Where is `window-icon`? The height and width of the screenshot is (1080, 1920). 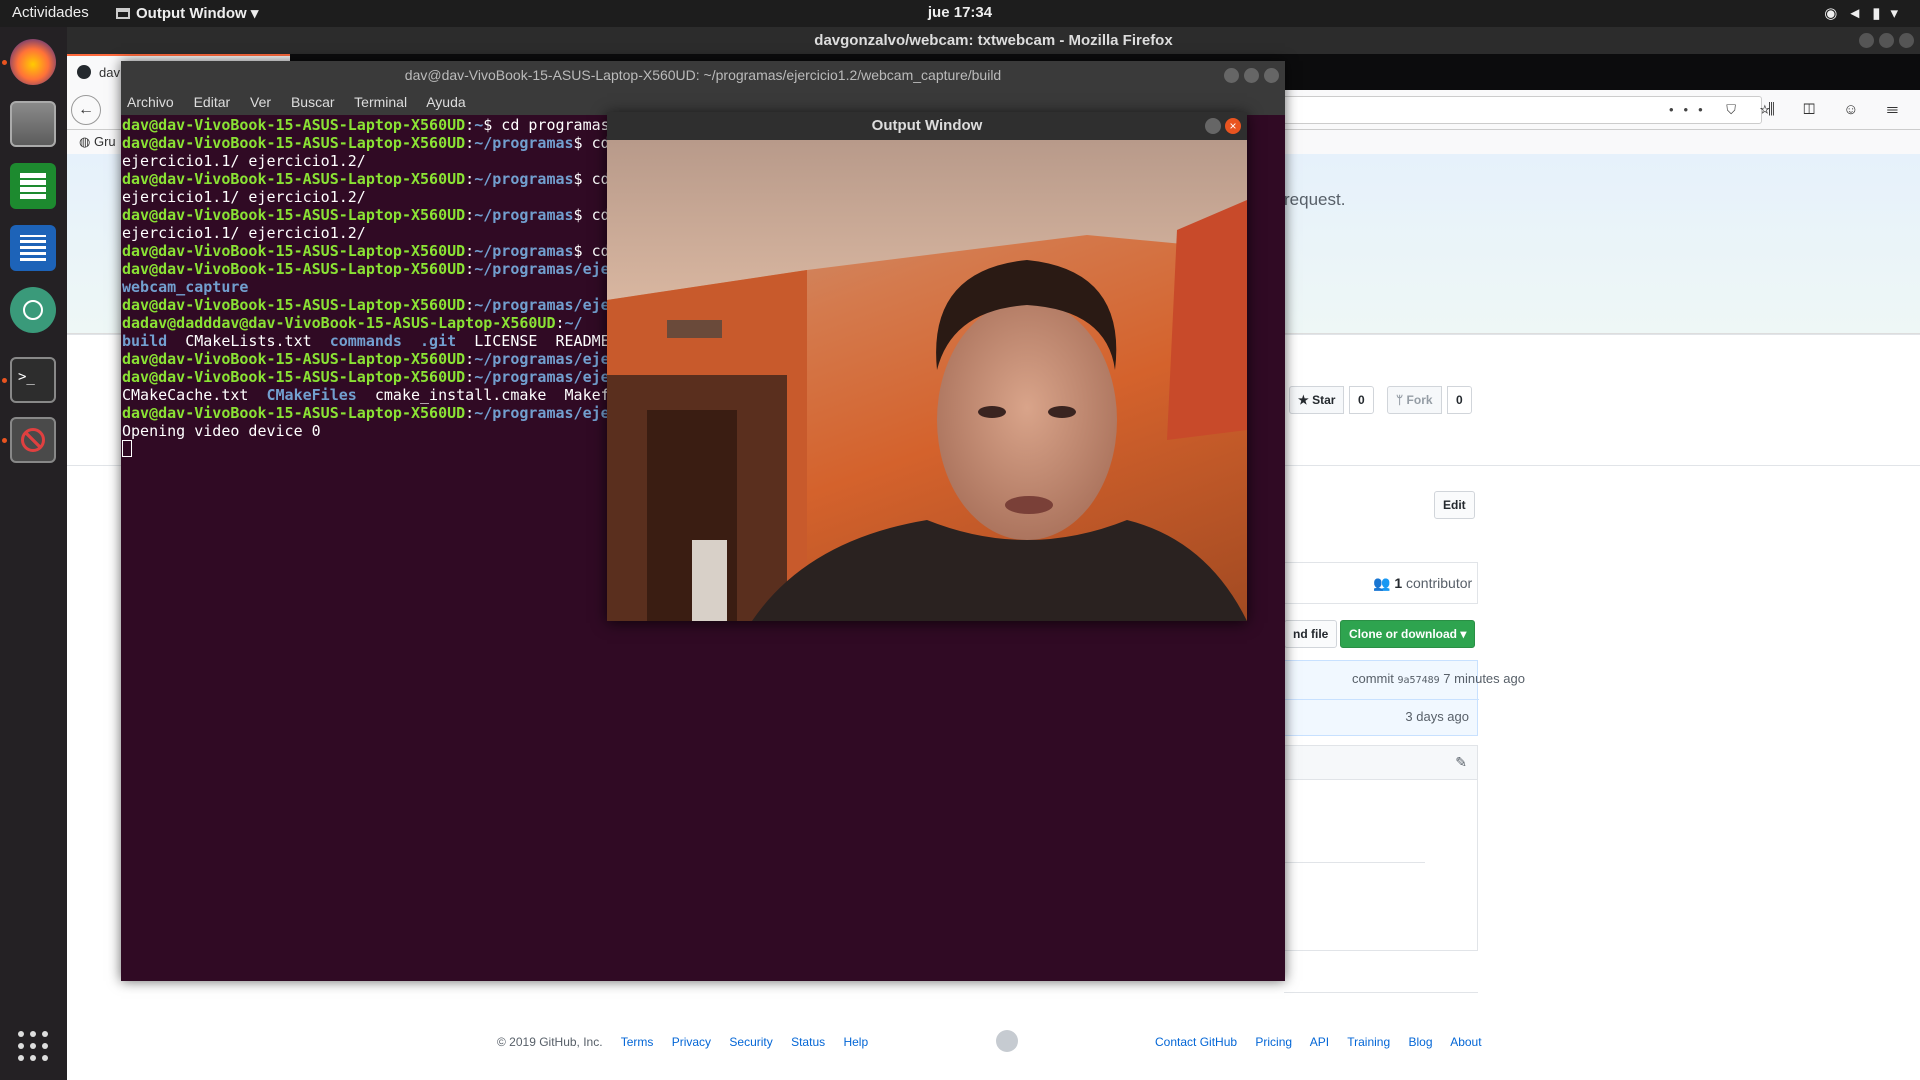
window-icon is located at coordinates (123, 13).